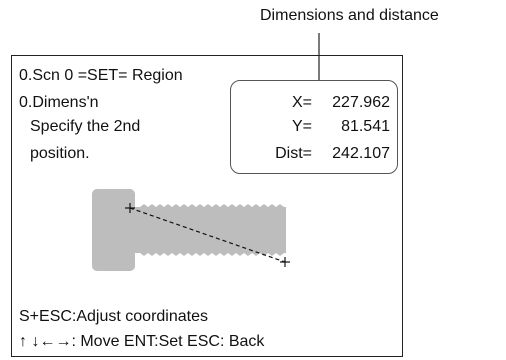 The image size is (506, 360). What do you see at coordinates (168, 341) in the screenshot?
I see `footer-key-legend: : Move ENT:Set ESC: Back` at bounding box center [168, 341].